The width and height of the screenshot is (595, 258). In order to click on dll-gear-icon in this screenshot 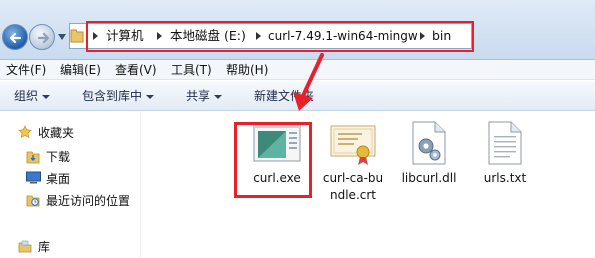, I will do `click(429, 143)`.